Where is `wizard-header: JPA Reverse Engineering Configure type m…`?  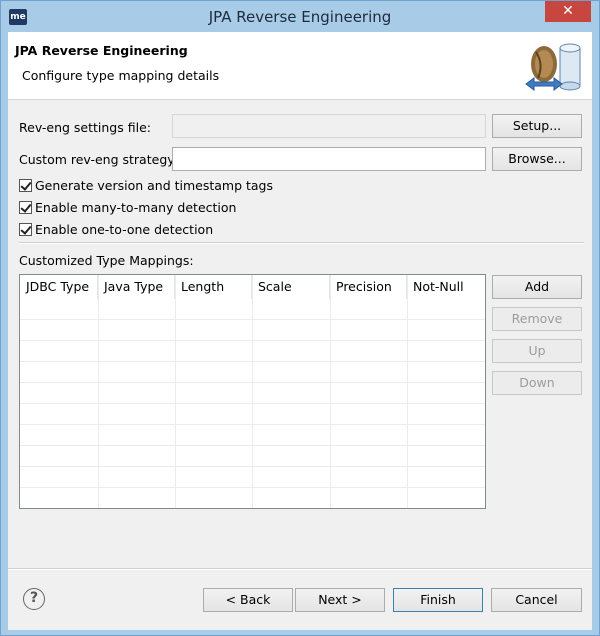
wizard-header: JPA Reverse Engineering Configure type m… is located at coordinates (300, 66).